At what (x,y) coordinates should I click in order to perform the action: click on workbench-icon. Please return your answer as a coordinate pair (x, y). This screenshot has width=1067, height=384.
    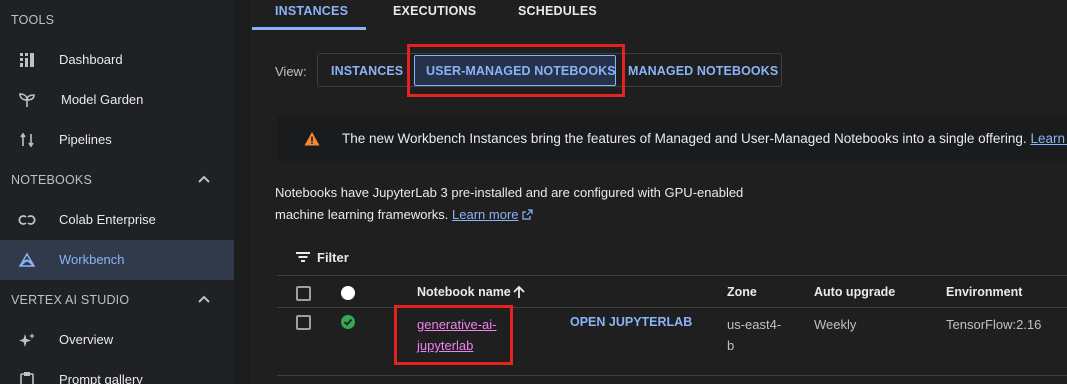
    Looking at the image, I should click on (27, 259).